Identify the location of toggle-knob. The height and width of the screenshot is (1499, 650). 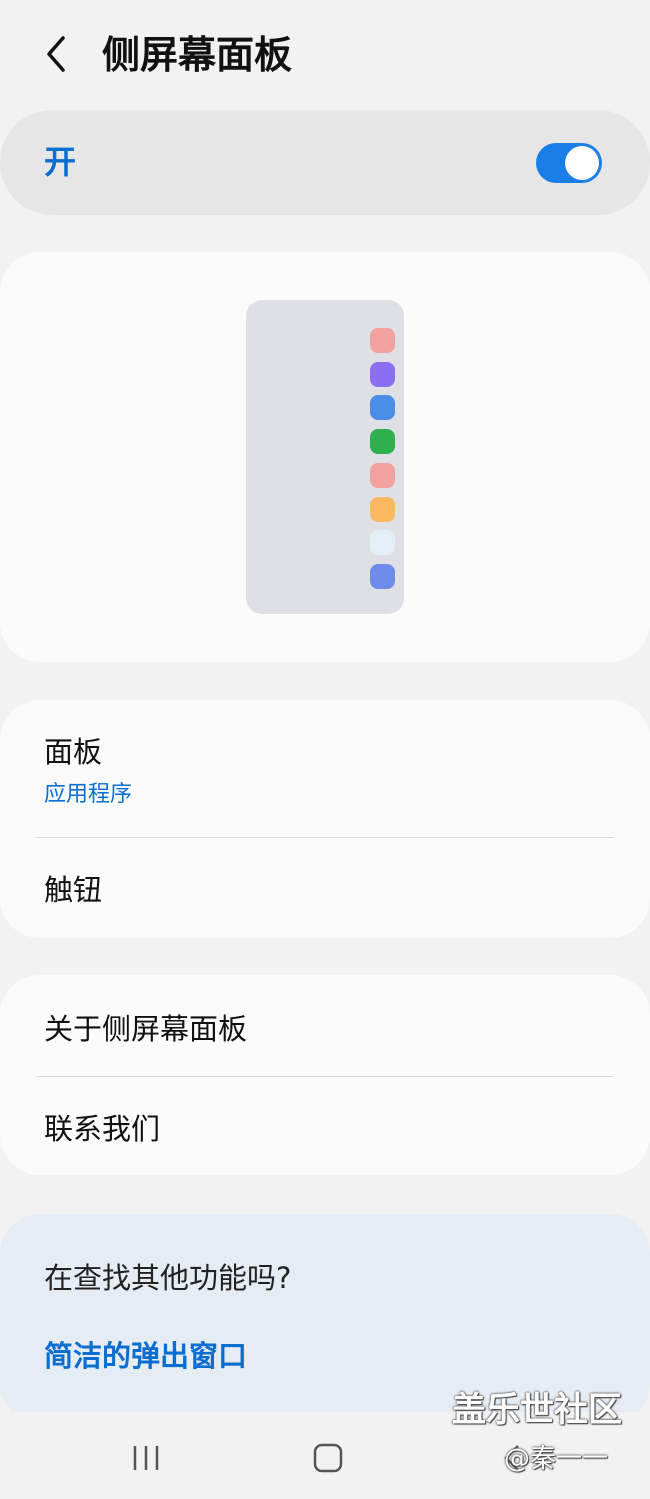
(582, 163).